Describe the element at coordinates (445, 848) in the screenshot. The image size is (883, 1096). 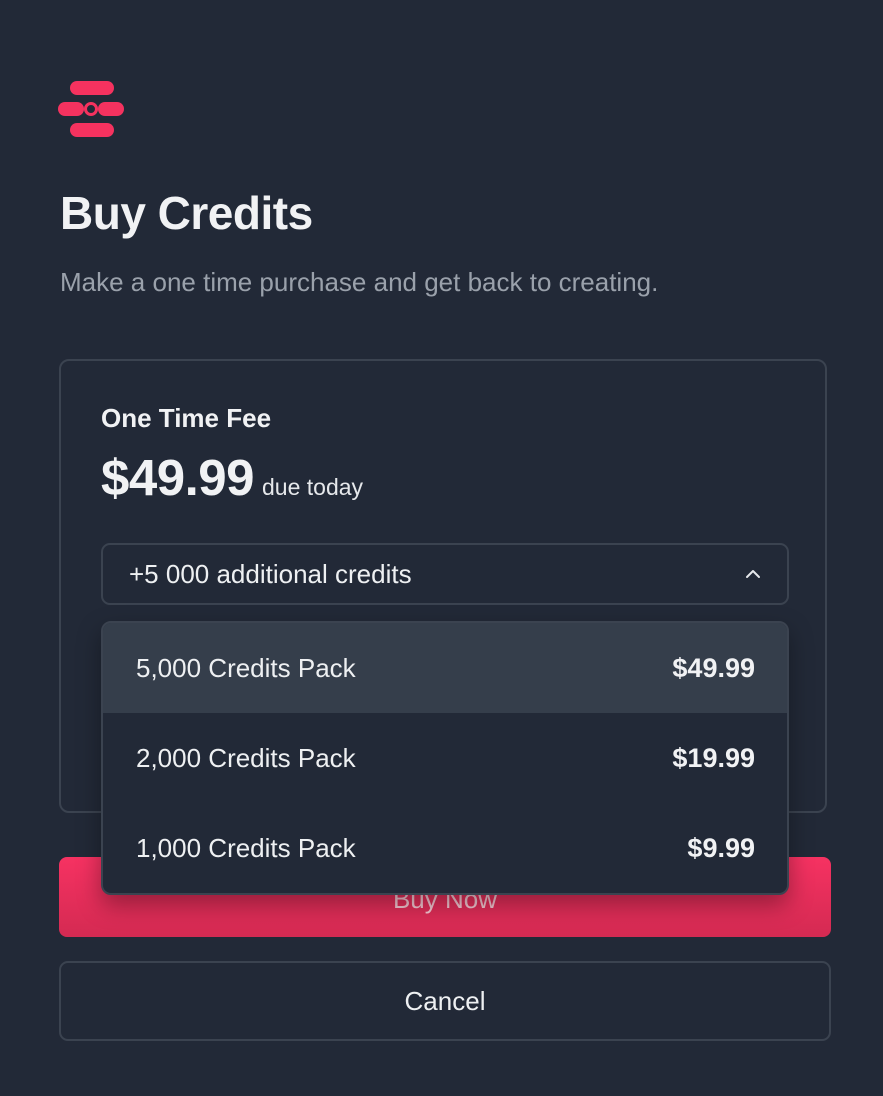
I see `credits-option-1000: 1,000 Credits Pack $9.99` at that location.